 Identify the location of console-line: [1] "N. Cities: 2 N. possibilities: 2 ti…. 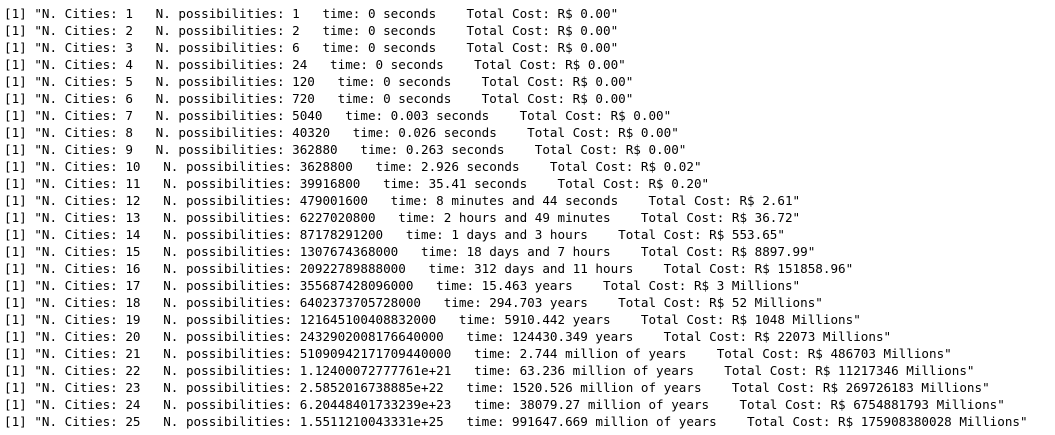
(311, 30).